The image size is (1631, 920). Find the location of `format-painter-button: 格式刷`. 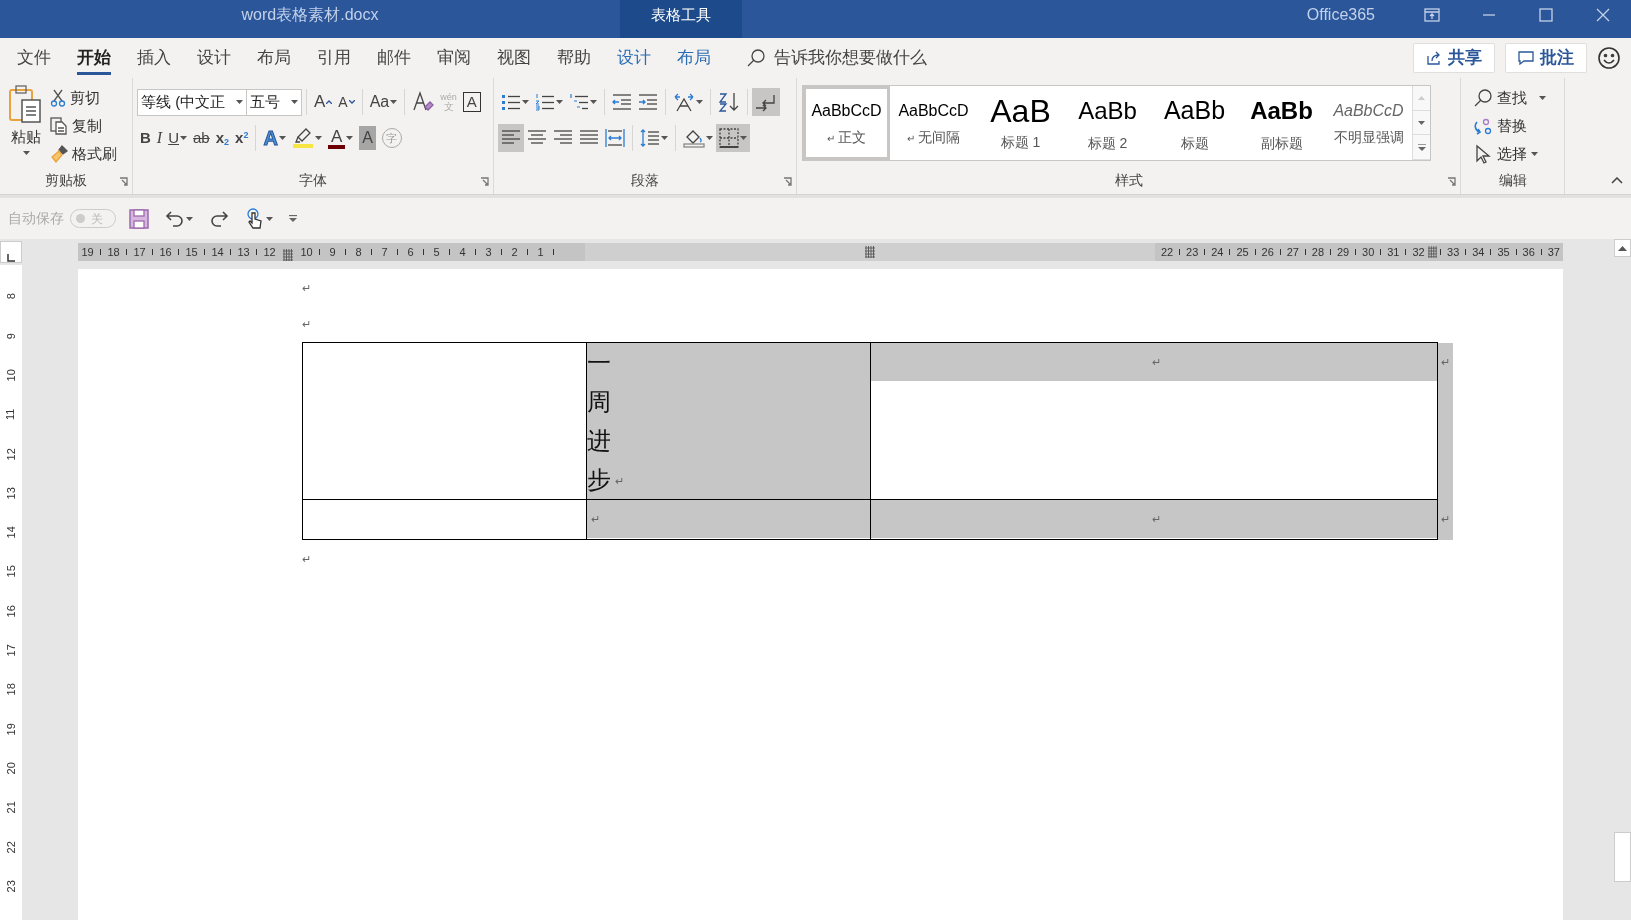

format-painter-button: 格式刷 is located at coordinates (83, 154).